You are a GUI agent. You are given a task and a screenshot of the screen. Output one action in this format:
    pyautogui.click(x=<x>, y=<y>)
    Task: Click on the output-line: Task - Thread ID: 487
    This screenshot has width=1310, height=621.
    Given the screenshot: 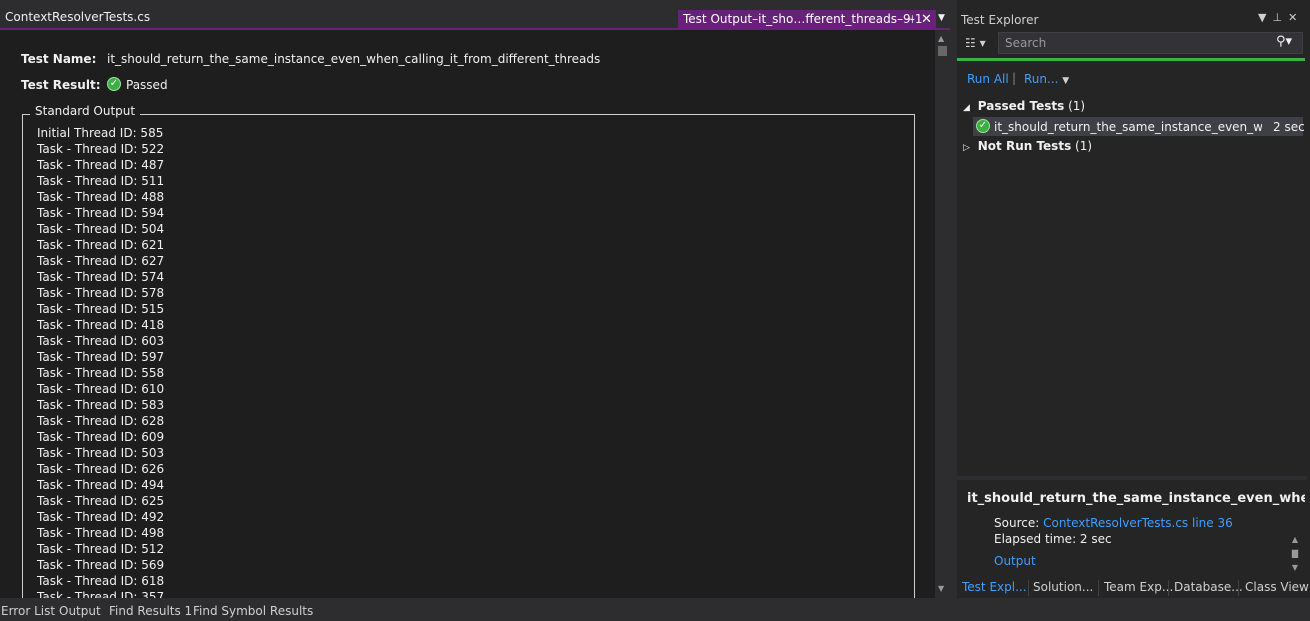 What is the action you would take?
    pyautogui.click(x=101, y=165)
    